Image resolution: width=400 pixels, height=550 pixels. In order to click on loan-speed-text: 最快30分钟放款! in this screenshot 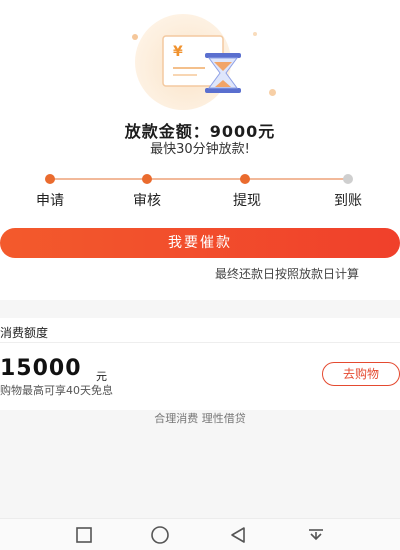, I will do `click(200, 149)`.